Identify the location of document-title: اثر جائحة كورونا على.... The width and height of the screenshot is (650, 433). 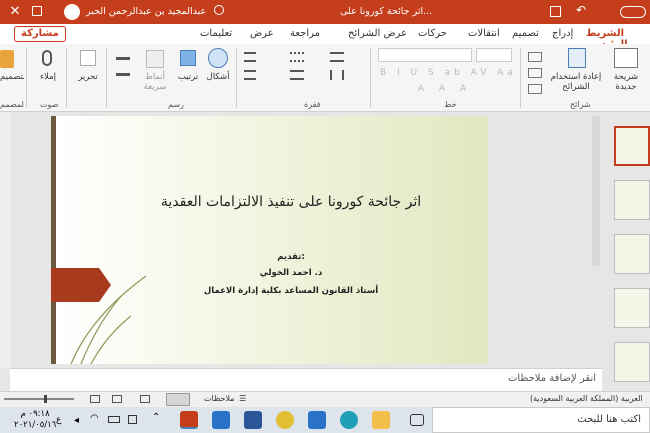
(386, 11).